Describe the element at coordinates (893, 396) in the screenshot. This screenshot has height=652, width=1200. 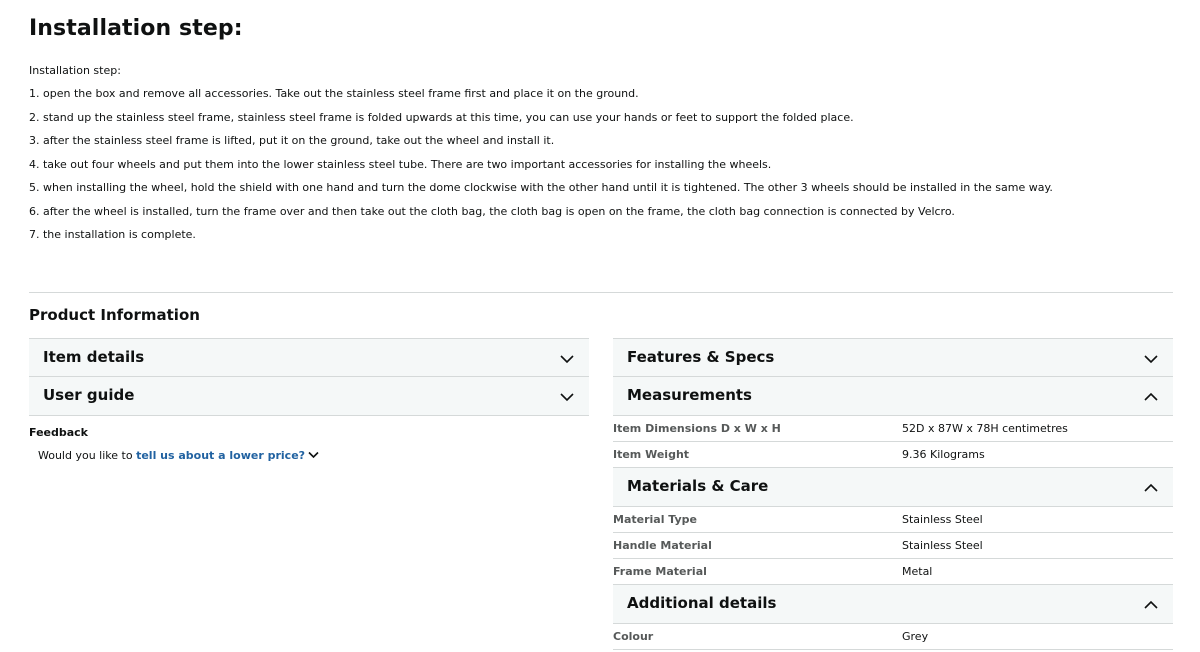
I see `accordion-measurements: Measurements` at that location.